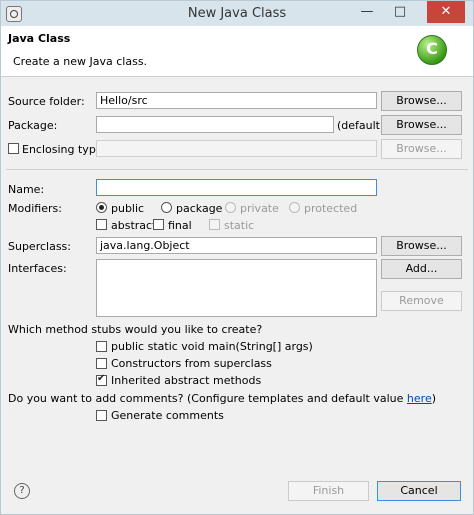 The image size is (474, 515). I want to click on modifier-abstract-checkbox, so click(101, 224).